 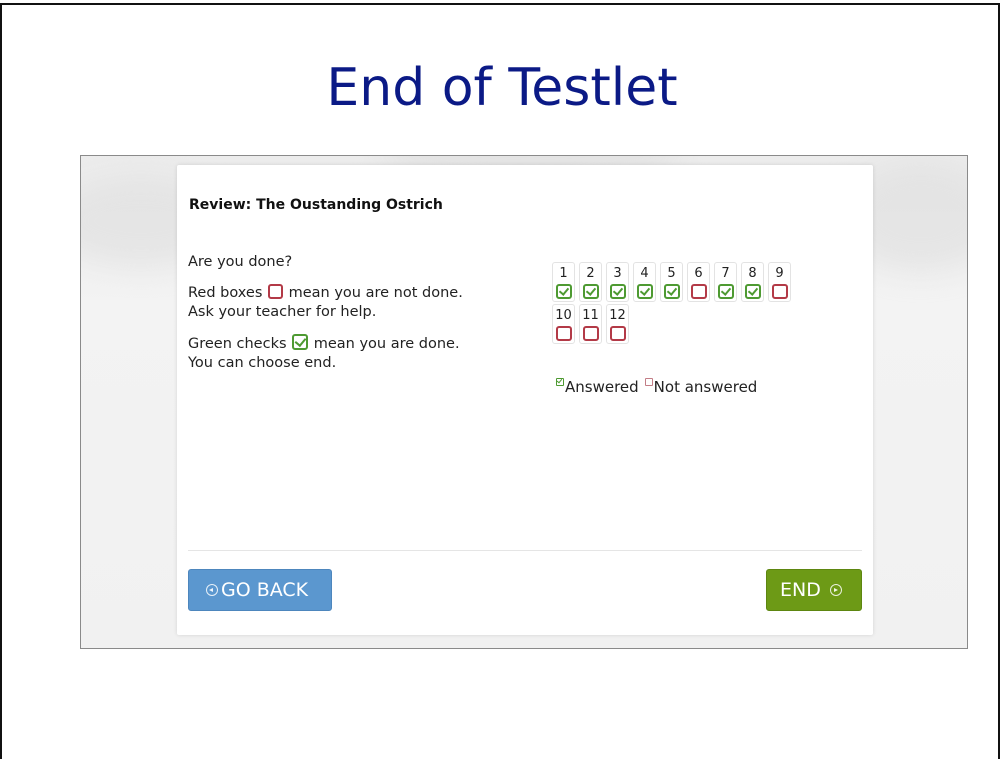 I want to click on question-number: 1, so click(x=563, y=273).